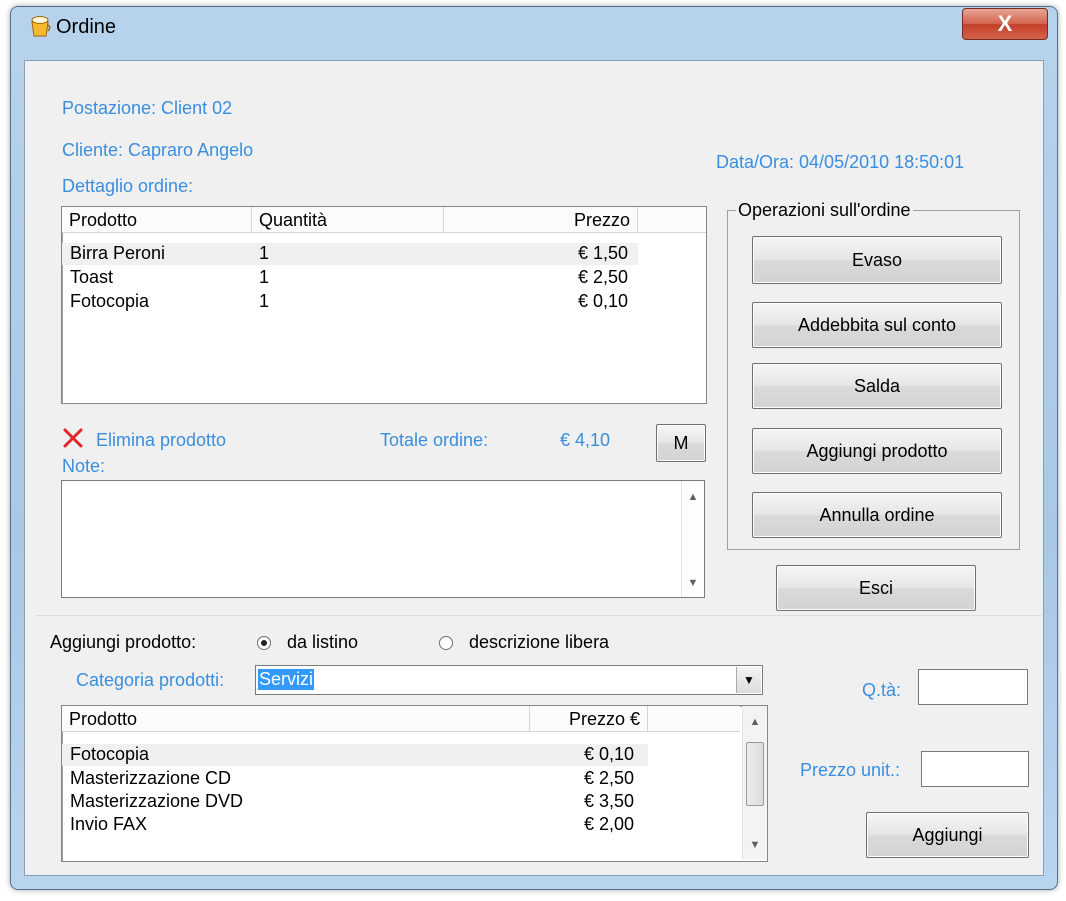  I want to click on scroll-thumb, so click(755, 774).